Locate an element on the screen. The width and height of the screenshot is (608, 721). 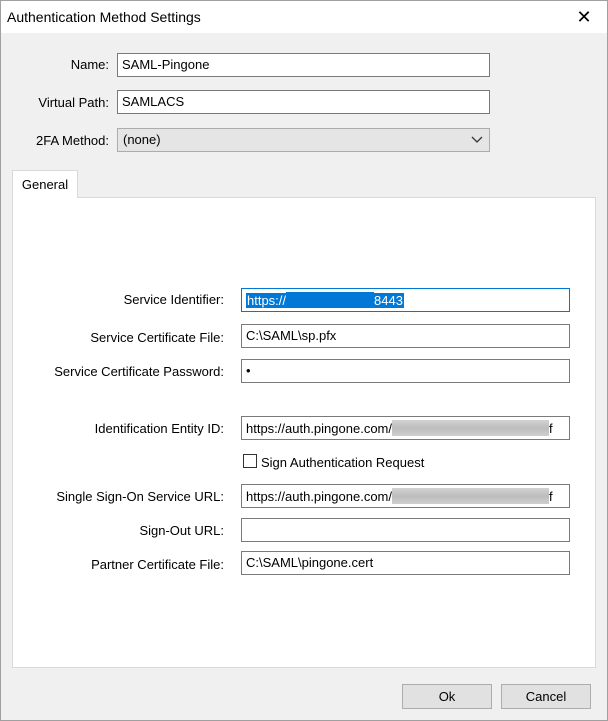
sso-url-input: https://auth.pingone.com/f is located at coordinates (405, 496).